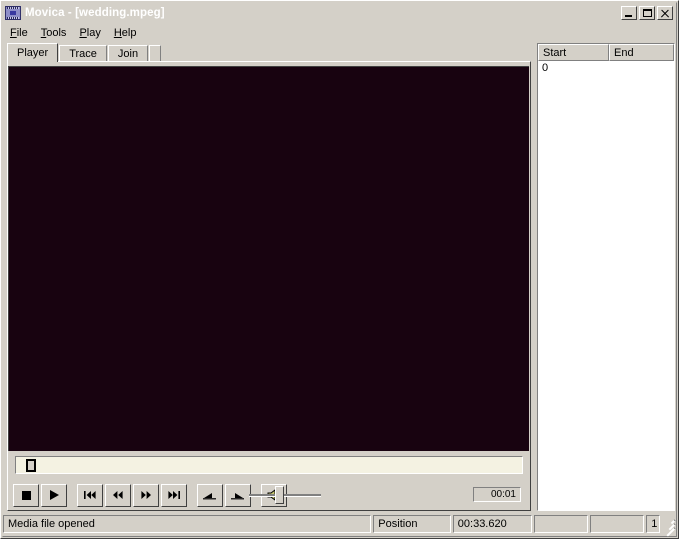 The height and width of the screenshot is (539, 679). I want to click on tab-trace: Trace, so click(83, 53).